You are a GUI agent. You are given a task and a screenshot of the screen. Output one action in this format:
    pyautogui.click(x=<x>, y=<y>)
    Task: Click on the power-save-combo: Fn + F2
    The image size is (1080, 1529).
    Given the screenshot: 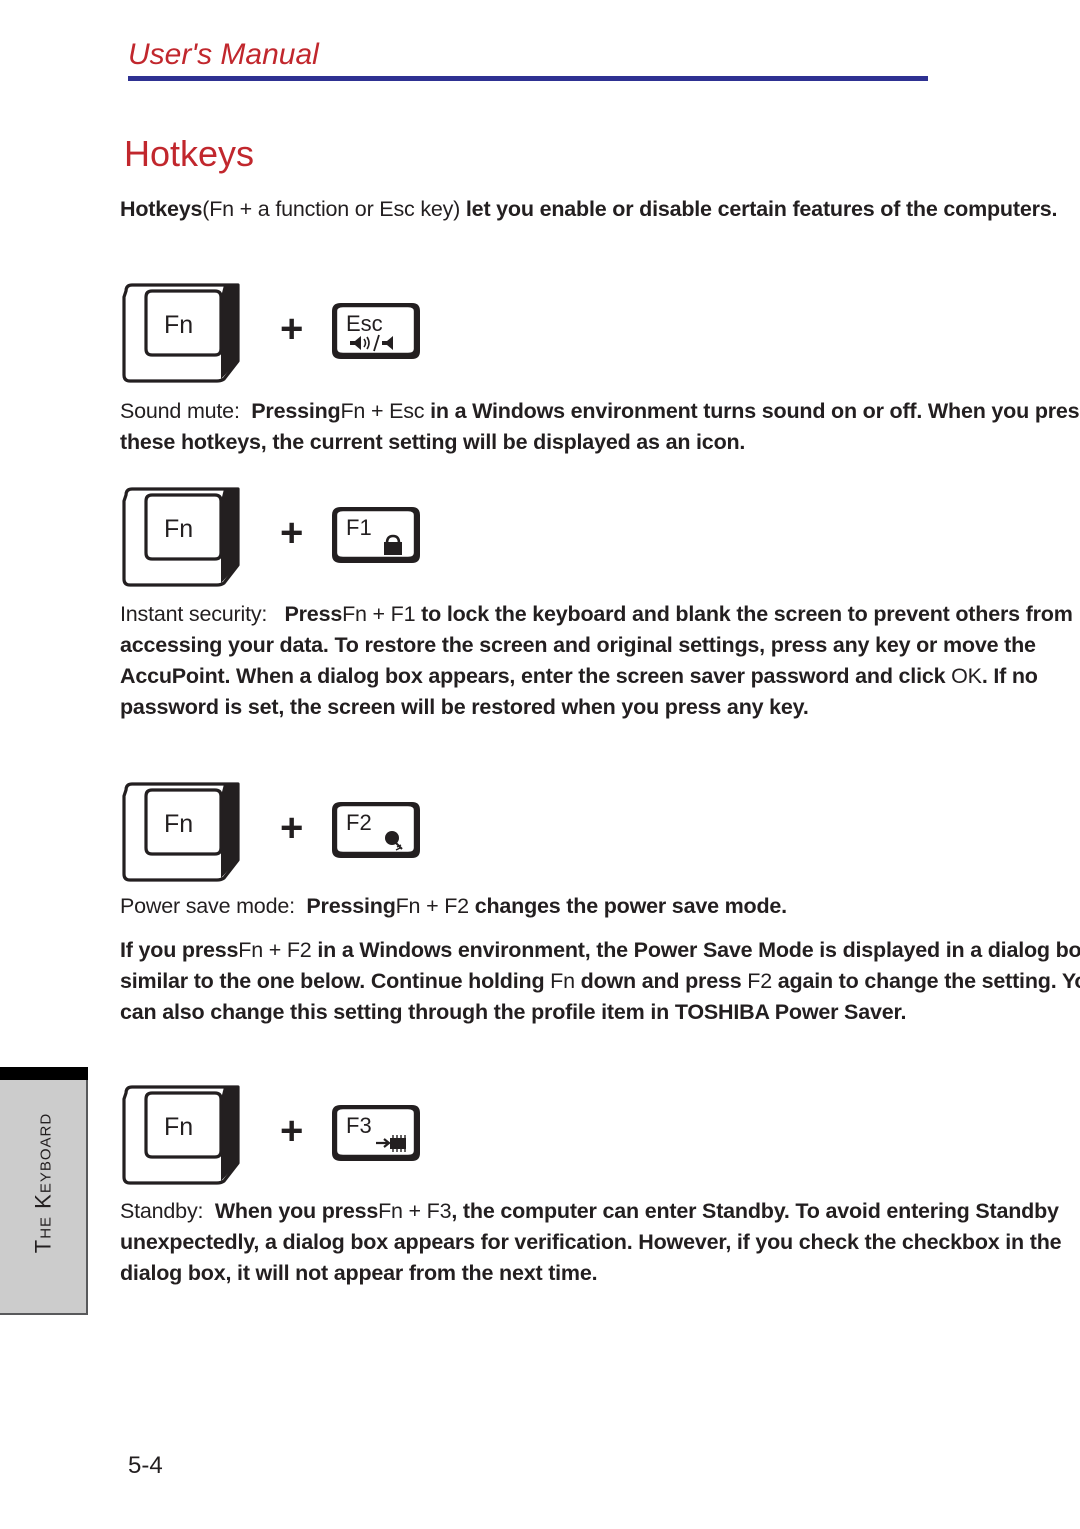 What is the action you would take?
    pyautogui.click(x=432, y=906)
    